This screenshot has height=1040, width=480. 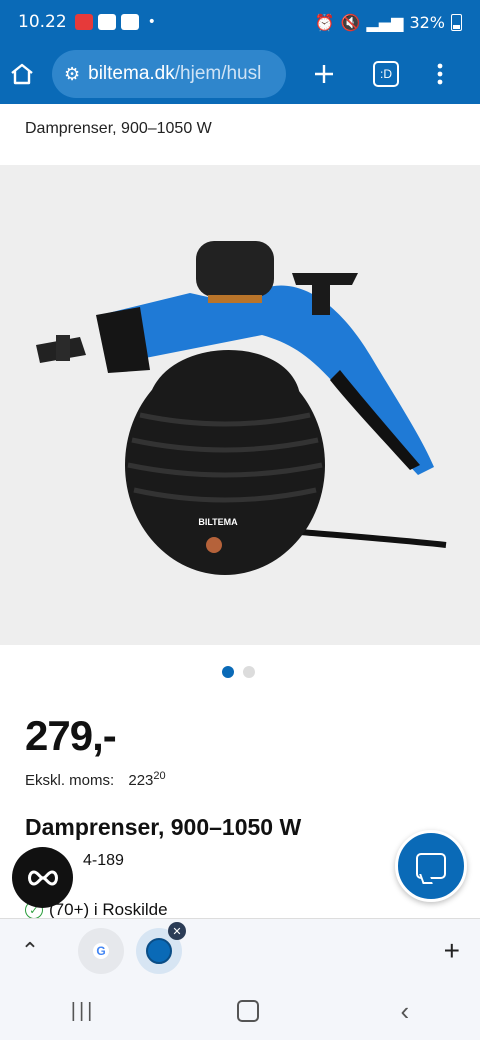 What do you see at coordinates (22, 74) in the screenshot?
I see `home-icon` at bounding box center [22, 74].